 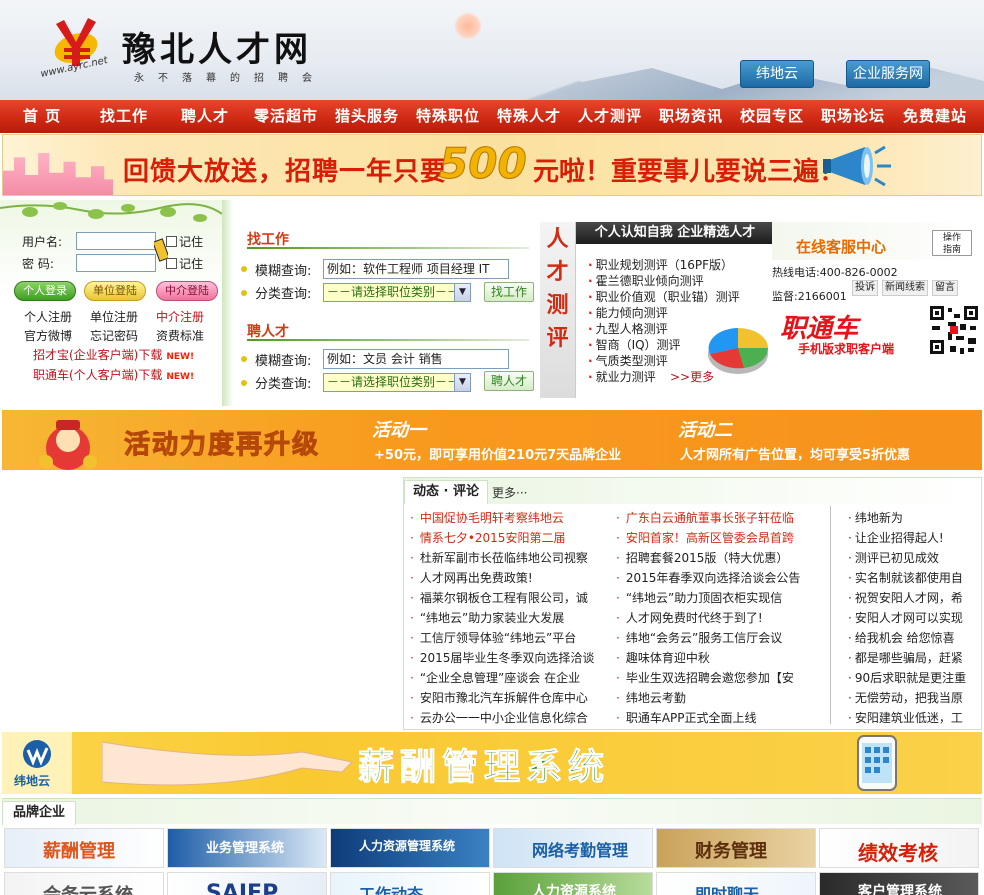 What do you see at coordinates (573, 883) in the screenshot?
I see `brand-tile: 人力资源系统` at bounding box center [573, 883].